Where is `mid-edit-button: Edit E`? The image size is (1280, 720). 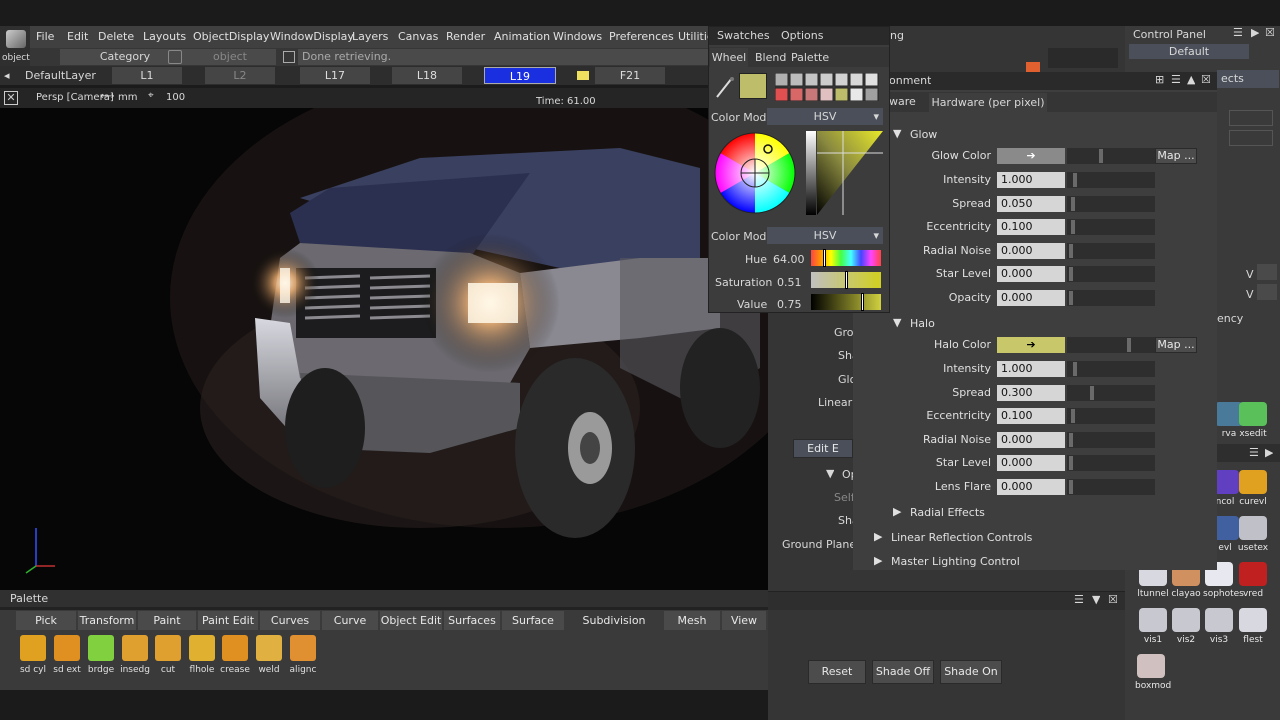
mid-edit-button: Edit E is located at coordinates (823, 448).